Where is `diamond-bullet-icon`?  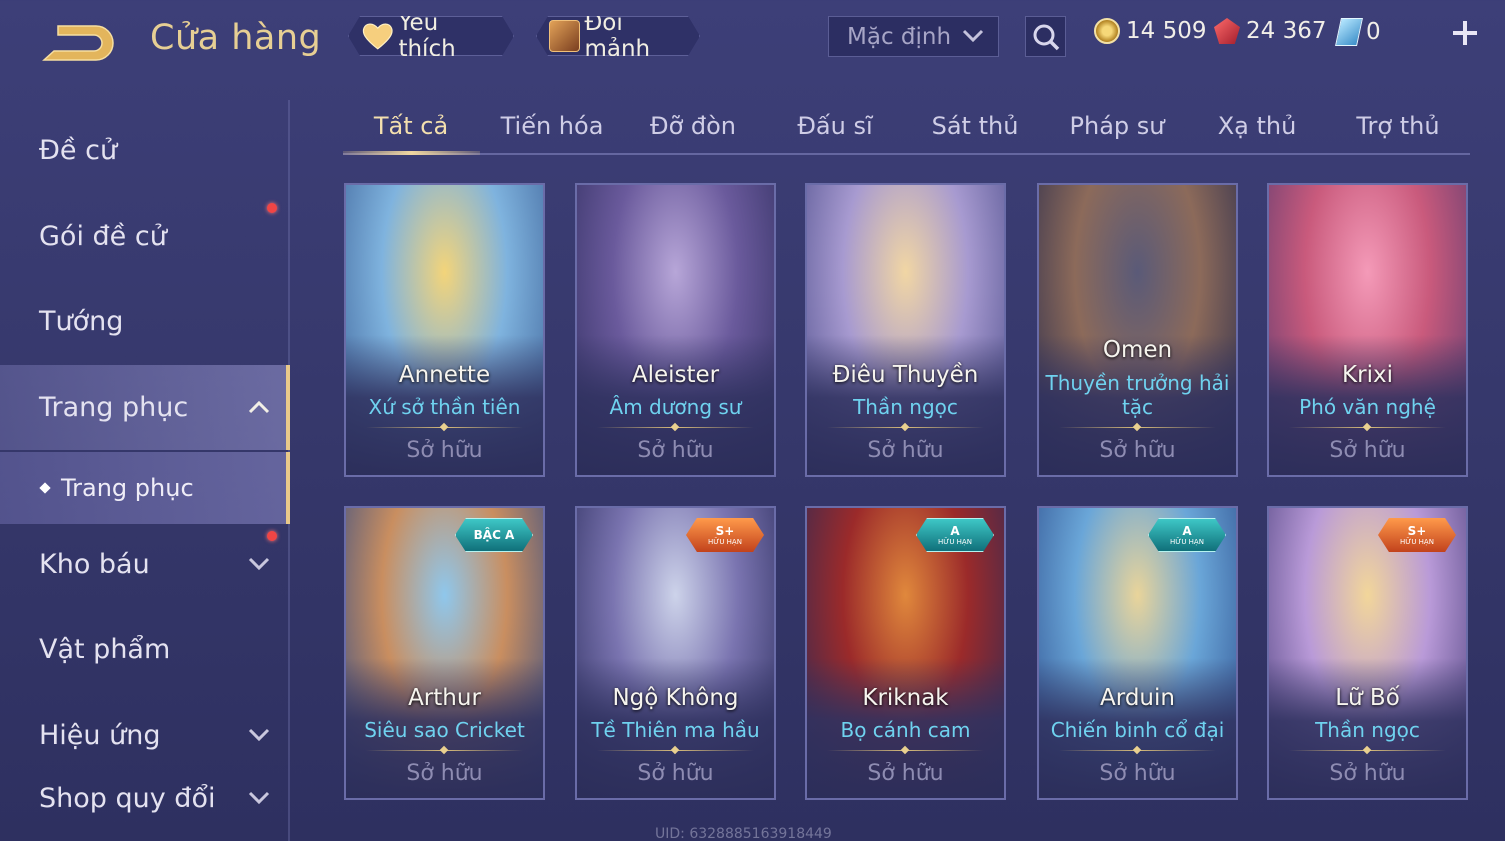 diamond-bullet-icon is located at coordinates (45, 488).